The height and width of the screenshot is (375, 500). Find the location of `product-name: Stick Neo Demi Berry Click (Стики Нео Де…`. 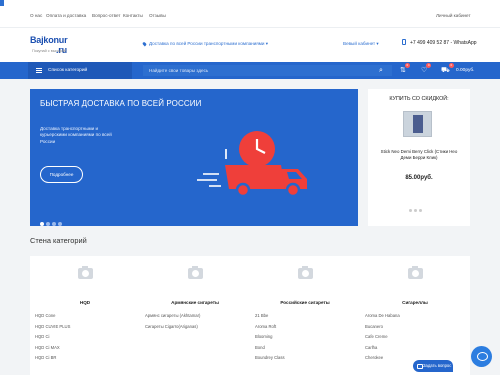

product-name: Stick Neo Demi Berry Click (Стики Нео Де… is located at coordinates (419, 155).